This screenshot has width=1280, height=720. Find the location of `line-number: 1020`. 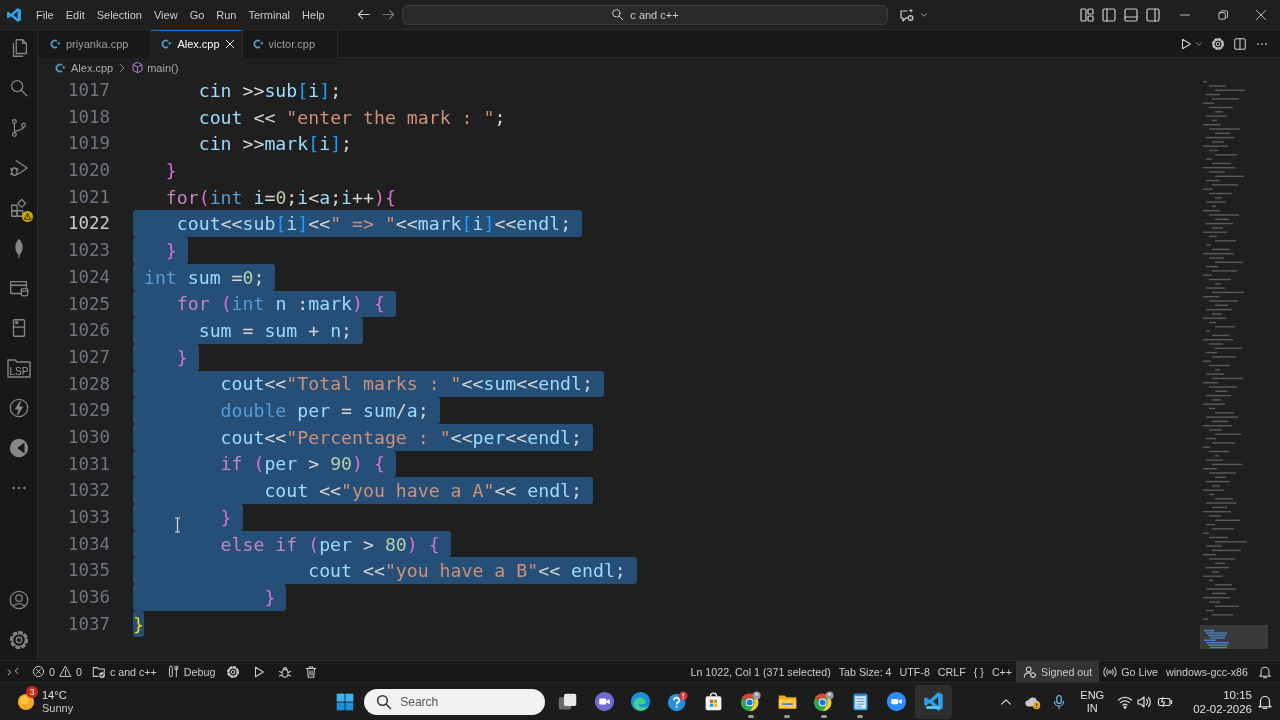

line-number: 1020 is located at coordinates (88, 171).